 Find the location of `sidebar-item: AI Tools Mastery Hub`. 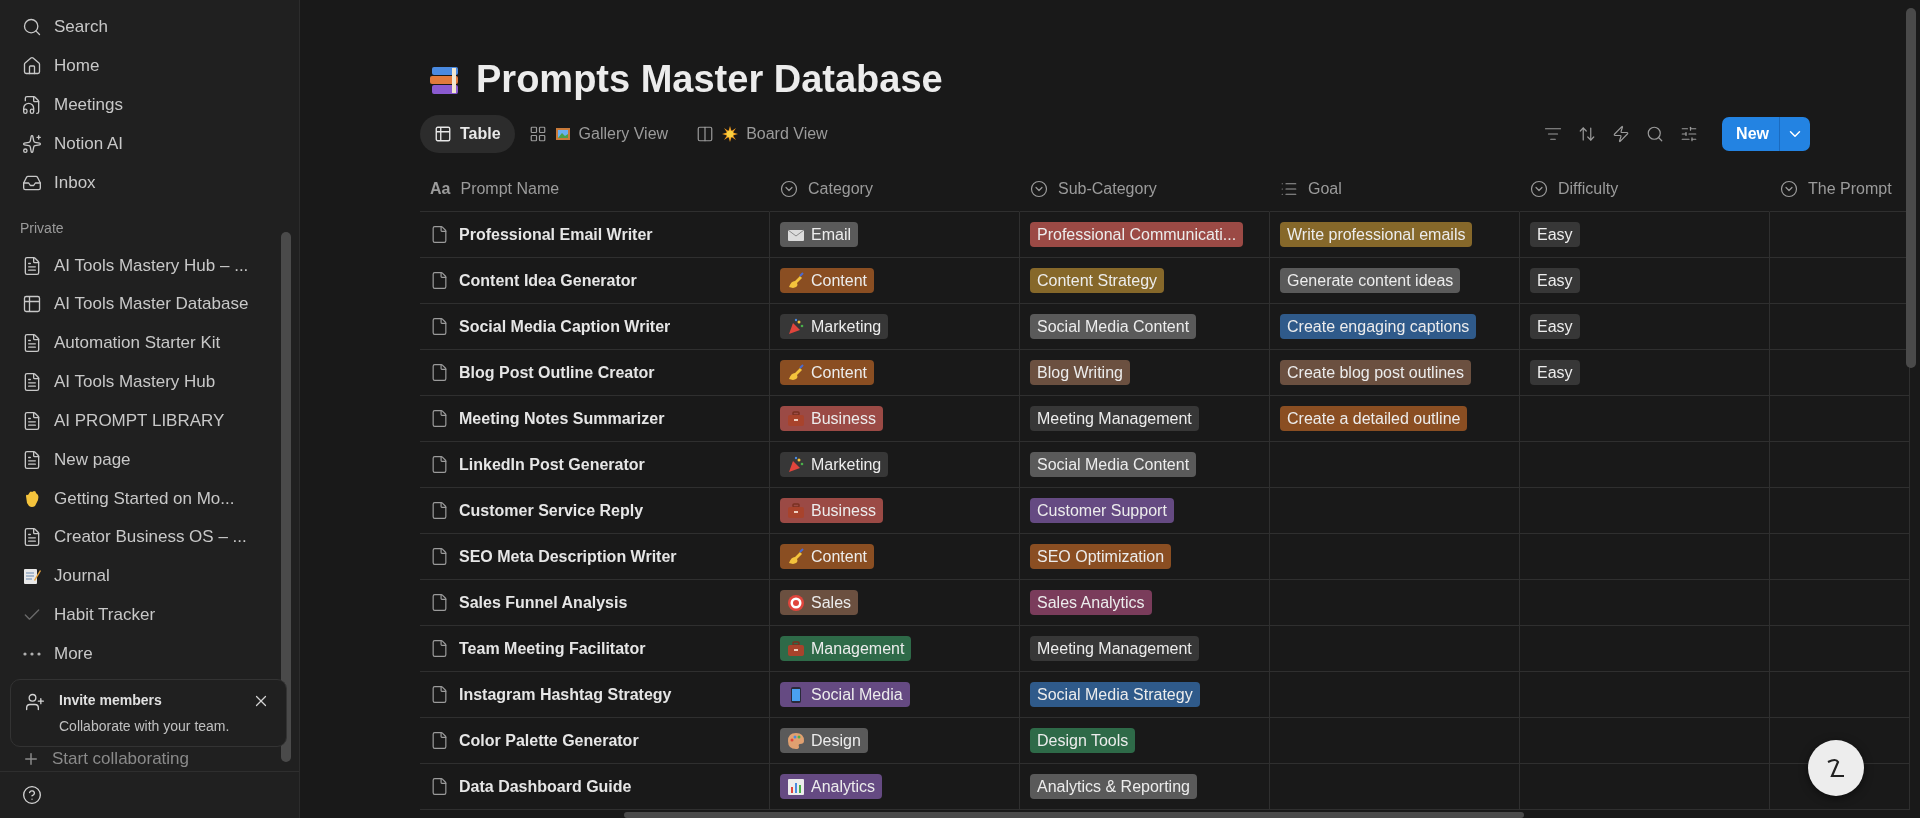

sidebar-item: AI Tools Mastery Hub is located at coordinates (149, 382).